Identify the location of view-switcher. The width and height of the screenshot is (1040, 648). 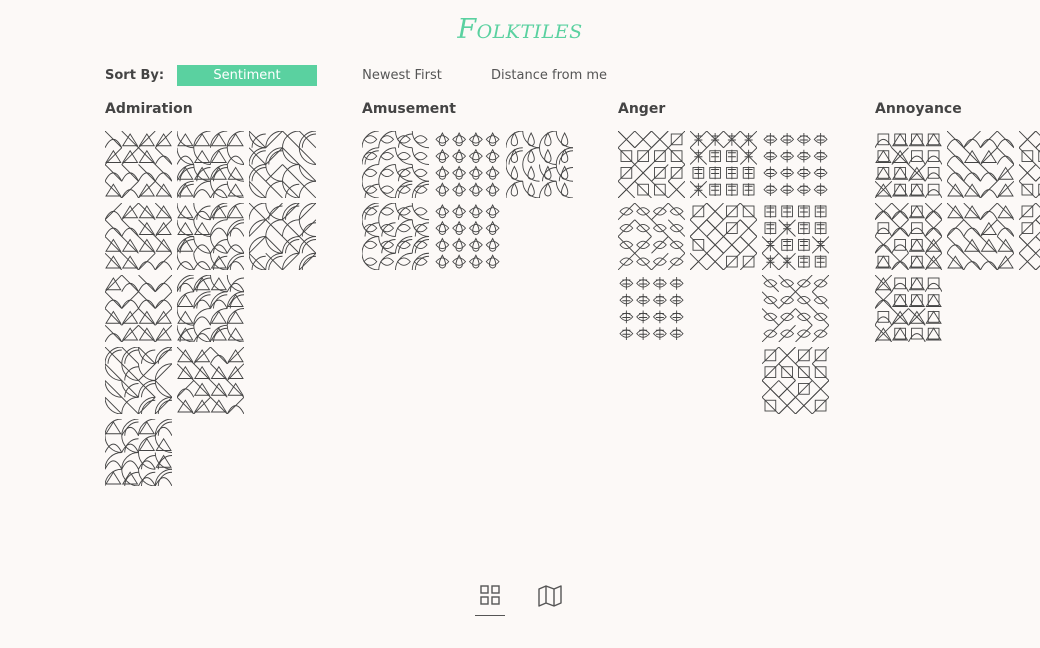
(520, 600).